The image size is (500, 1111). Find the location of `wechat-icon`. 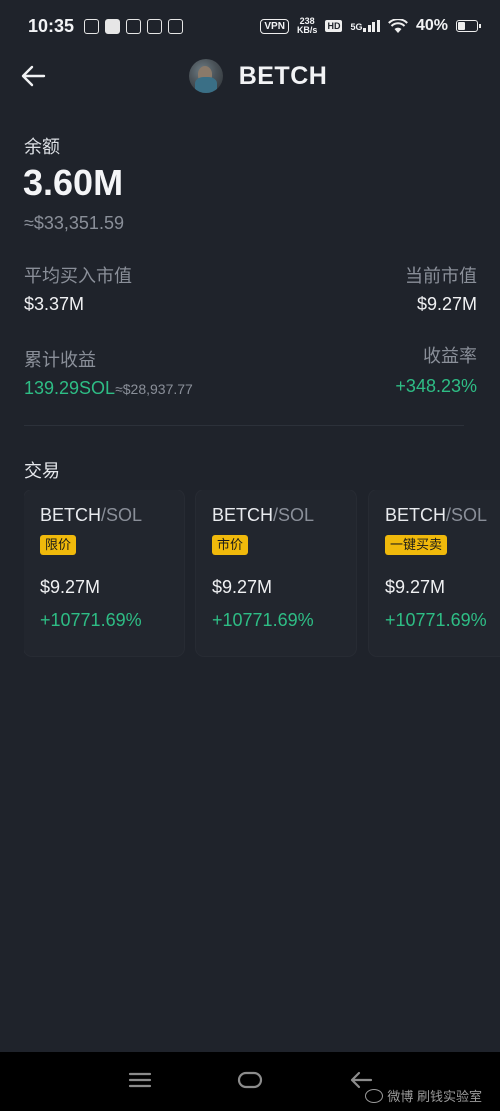

wechat-icon is located at coordinates (92, 26).